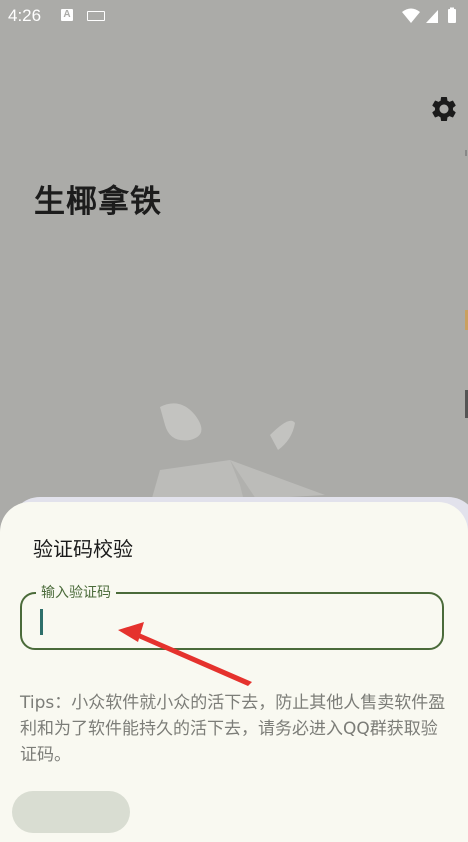 The width and height of the screenshot is (468, 842). I want to click on wifi-icon, so click(411, 15).